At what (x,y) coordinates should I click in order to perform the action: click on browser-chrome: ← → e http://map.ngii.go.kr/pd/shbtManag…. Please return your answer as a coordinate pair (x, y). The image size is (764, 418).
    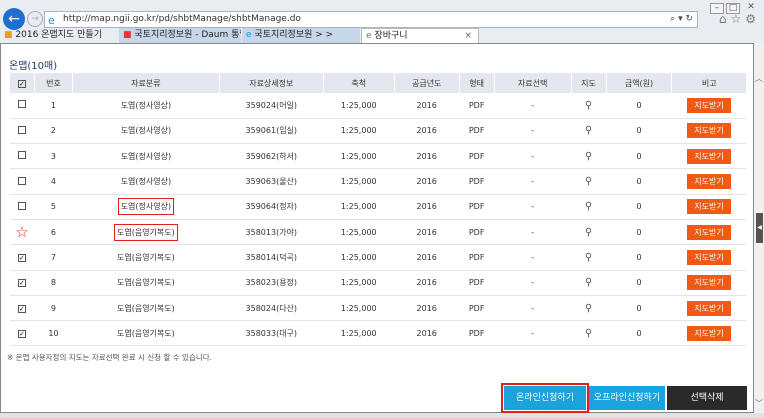
    Looking at the image, I should click on (382, 21).